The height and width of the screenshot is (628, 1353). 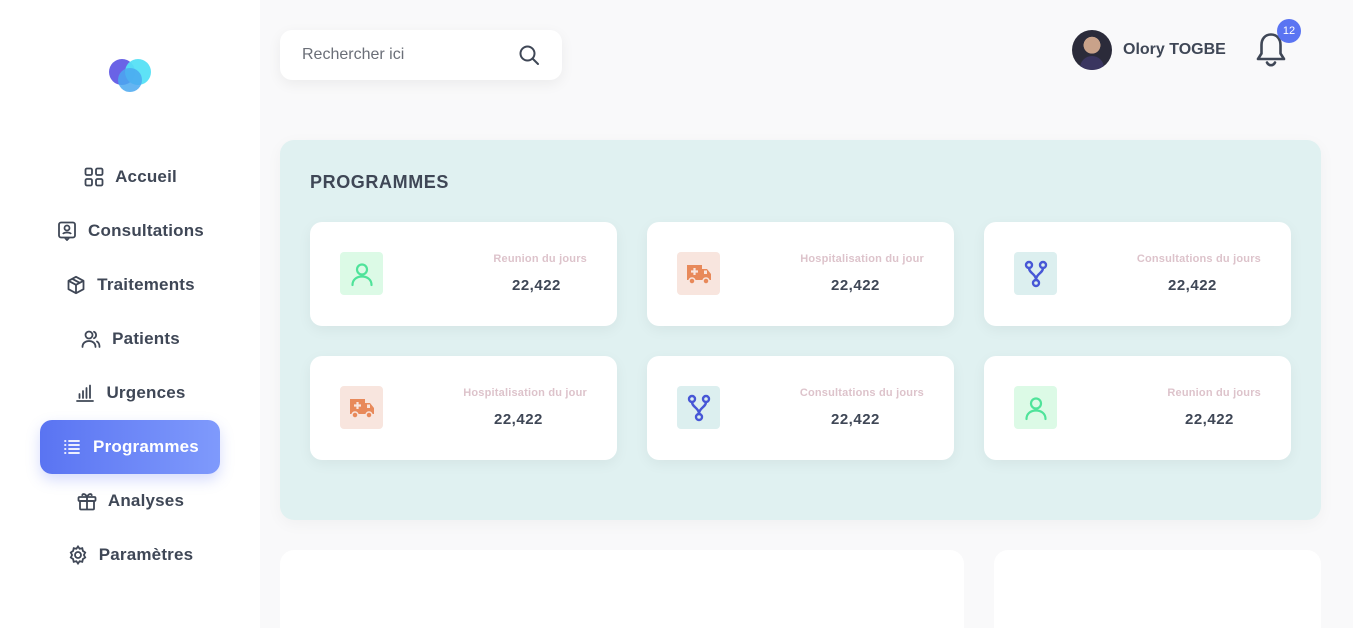 I want to click on sidebar-item-label: Urgences, so click(x=146, y=392).